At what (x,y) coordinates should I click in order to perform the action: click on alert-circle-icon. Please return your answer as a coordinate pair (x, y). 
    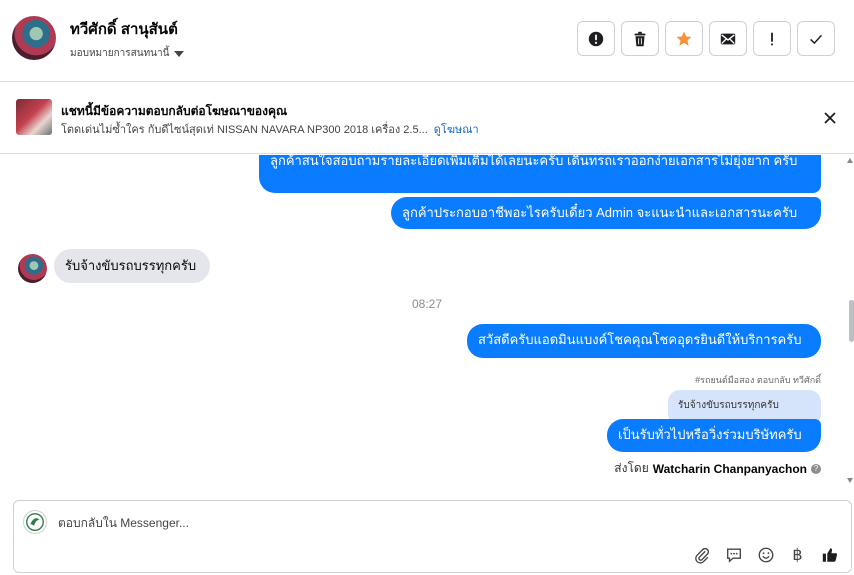
    Looking at the image, I should click on (596, 38).